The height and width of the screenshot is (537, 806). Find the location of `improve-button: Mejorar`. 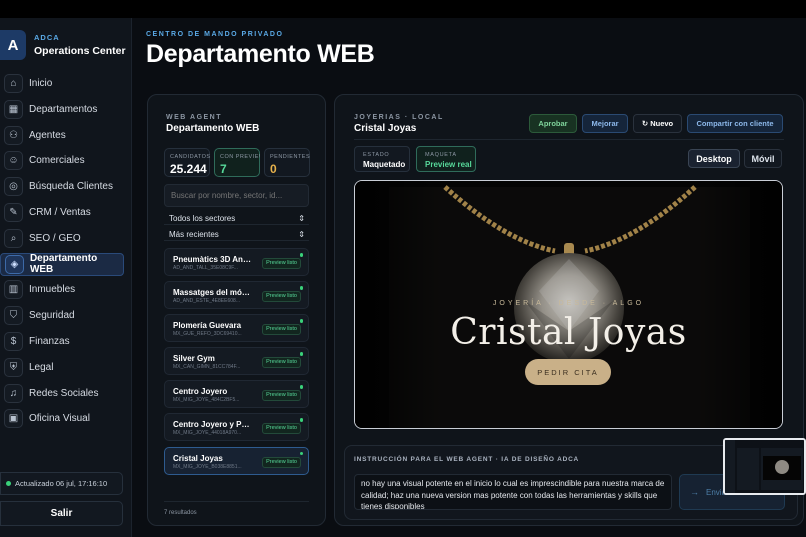

improve-button: Mejorar is located at coordinates (605, 123).